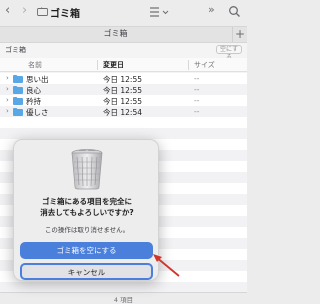  What do you see at coordinates (115, 33) in the screenshot?
I see `tab-trash: ゴミ箱` at bounding box center [115, 33].